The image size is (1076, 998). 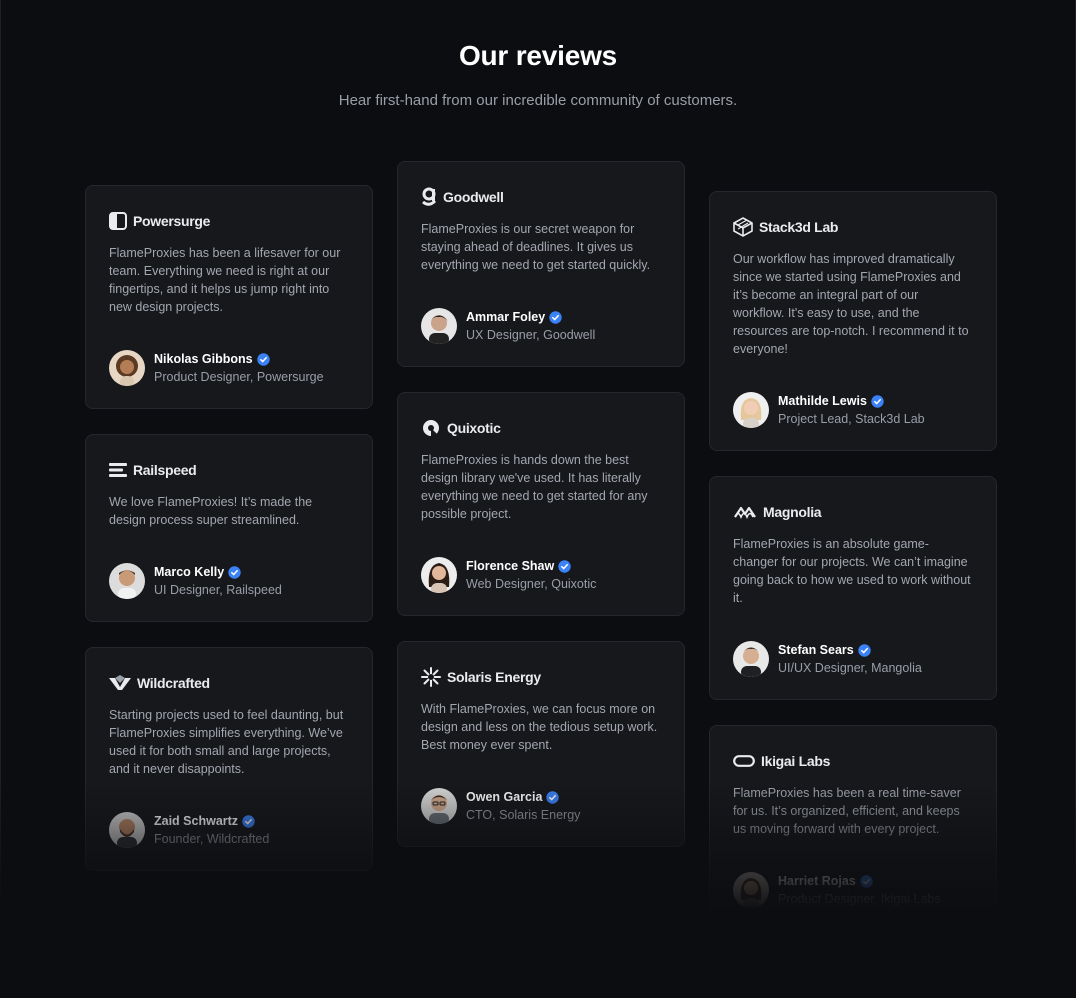 I want to click on reviewer: Zaid Schwartz Founder, Wildcrafted, so click(x=189, y=830).